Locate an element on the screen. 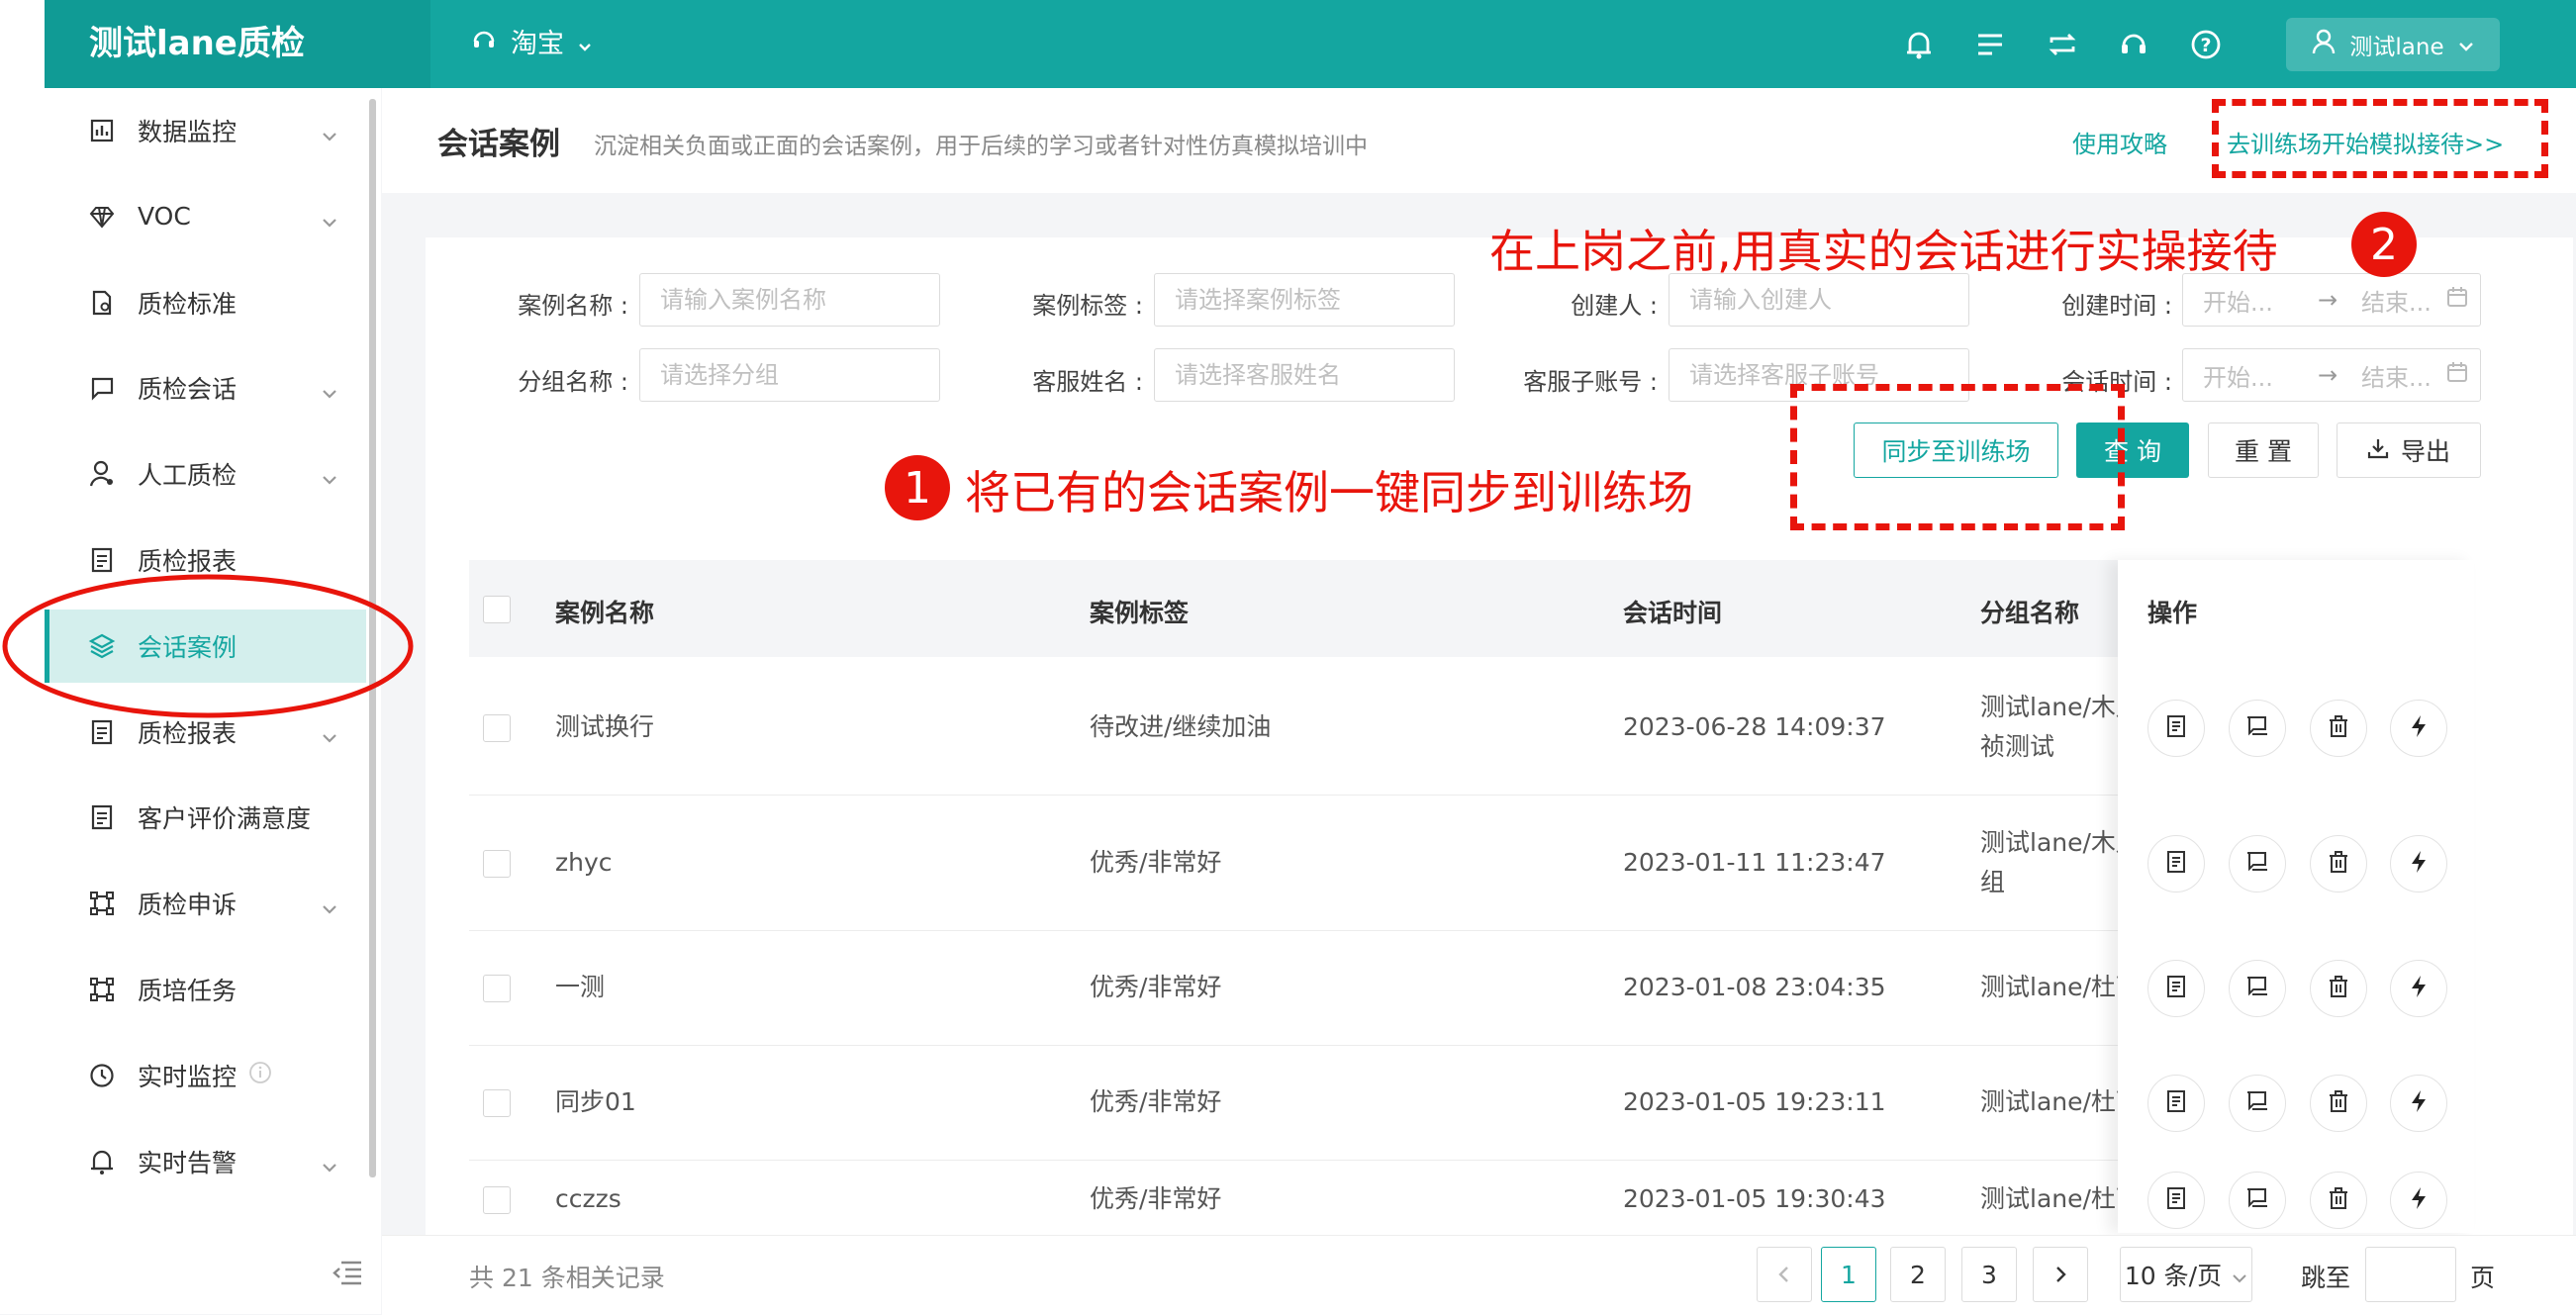 This screenshot has width=2576, height=1315. list-icon is located at coordinates (1990, 45).